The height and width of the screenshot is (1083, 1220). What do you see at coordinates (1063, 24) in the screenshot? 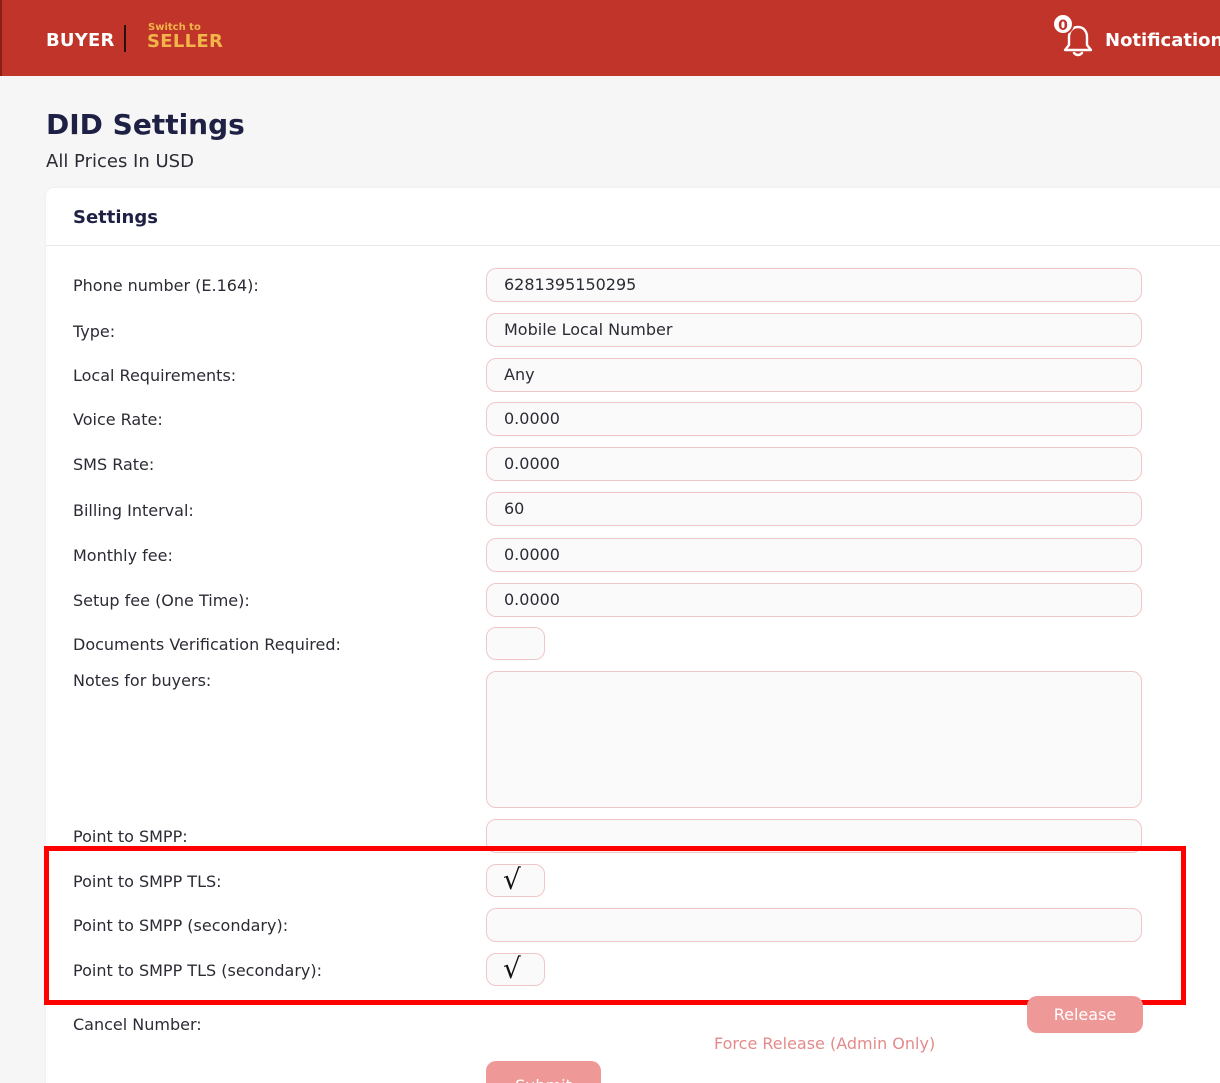
I see `notification-count-badge: 0` at bounding box center [1063, 24].